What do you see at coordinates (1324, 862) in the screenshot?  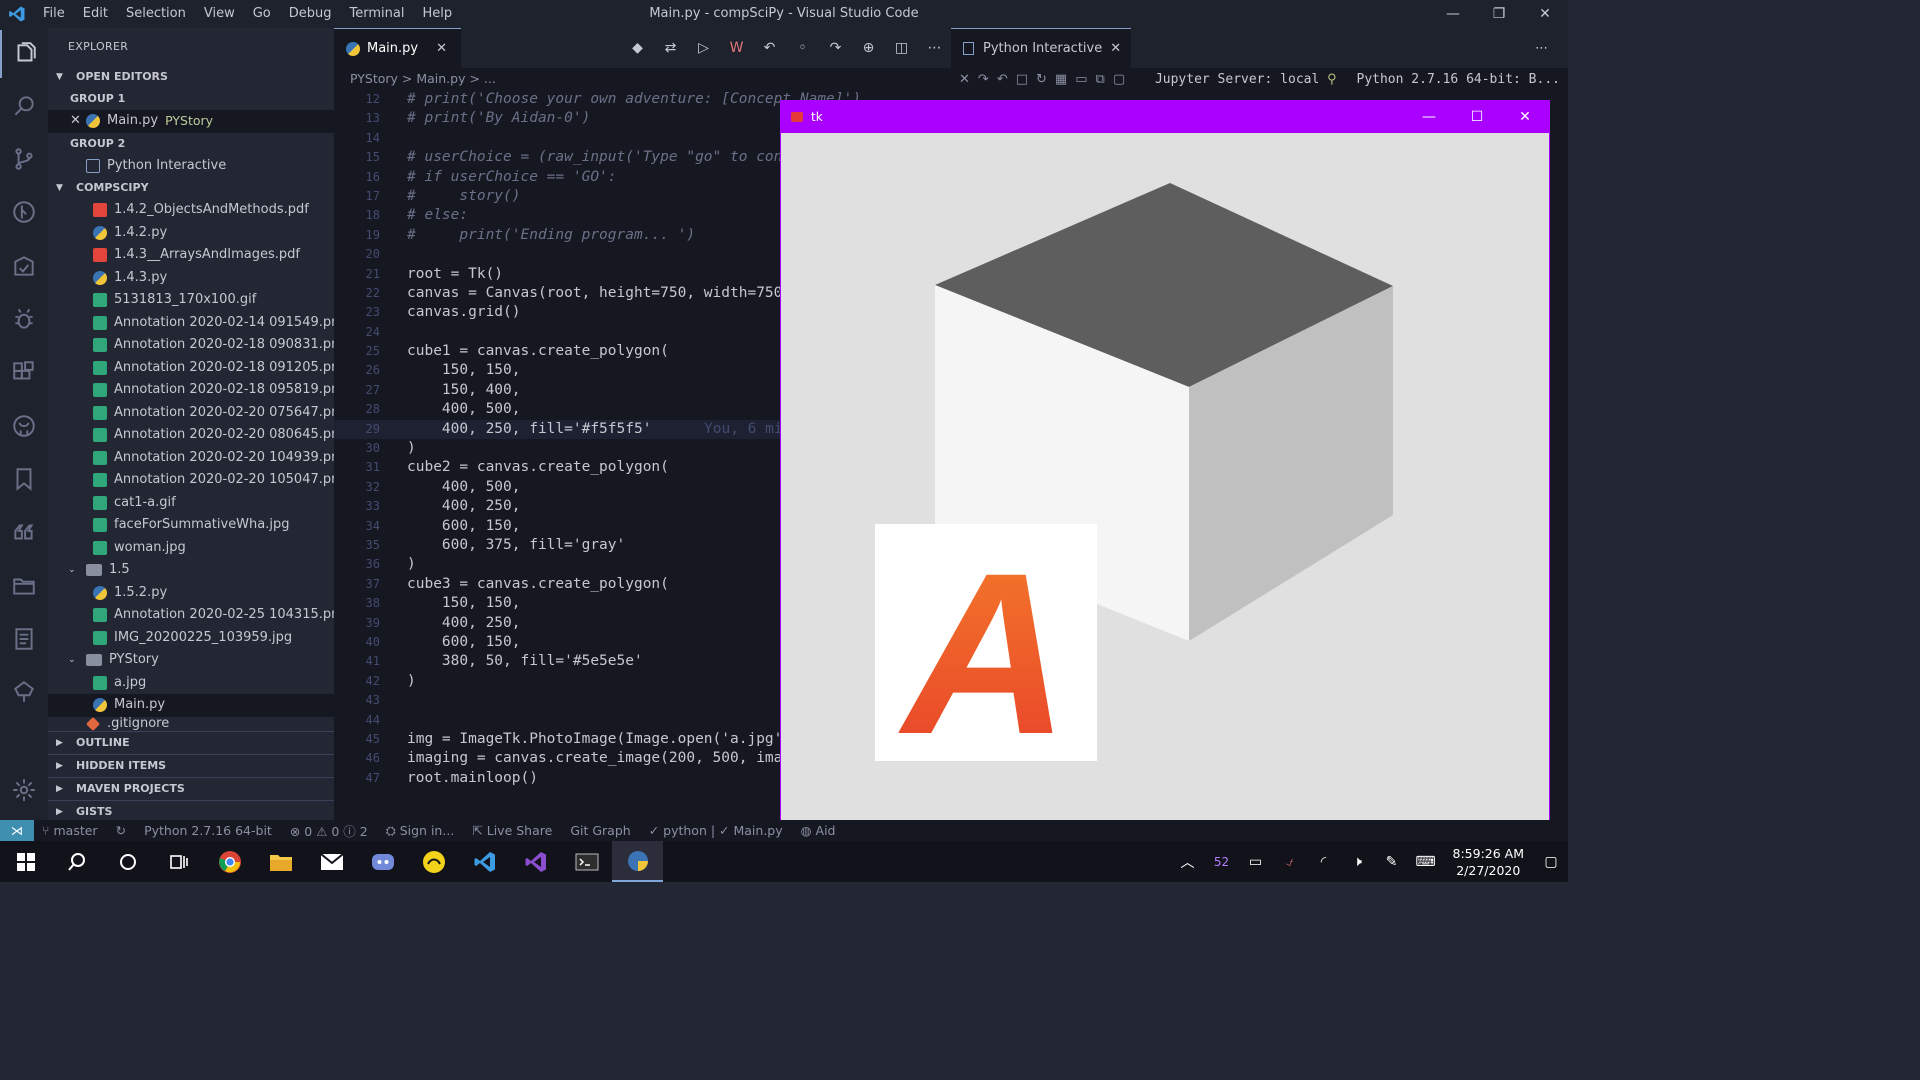 I see `wifi-icon: ◜` at bounding box center [1324, 862].